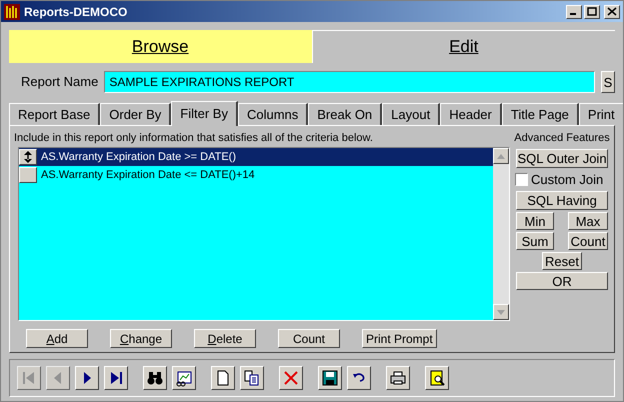  I want to click on tab: Layout, so click(411, 114).